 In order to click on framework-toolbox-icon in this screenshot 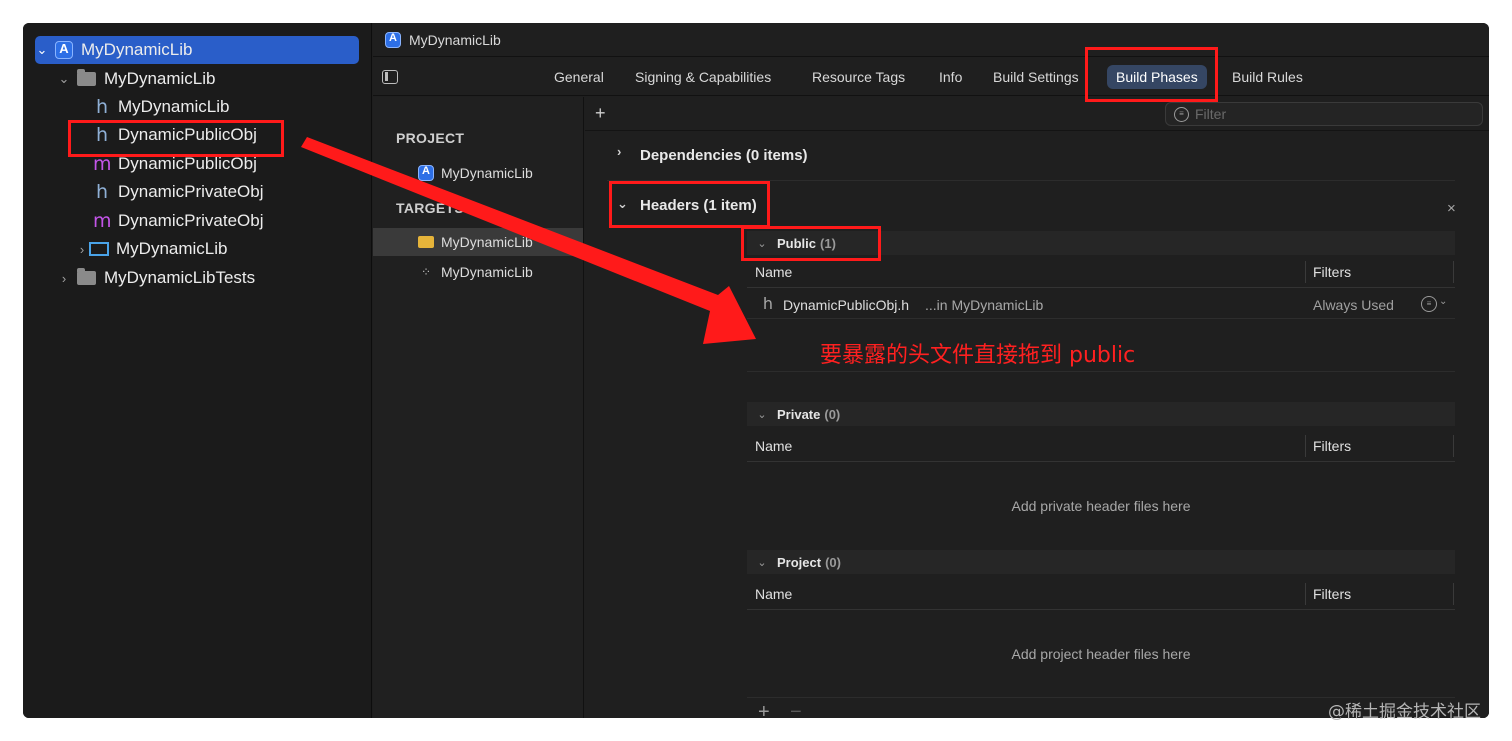, I will do `click(426, 242)`.